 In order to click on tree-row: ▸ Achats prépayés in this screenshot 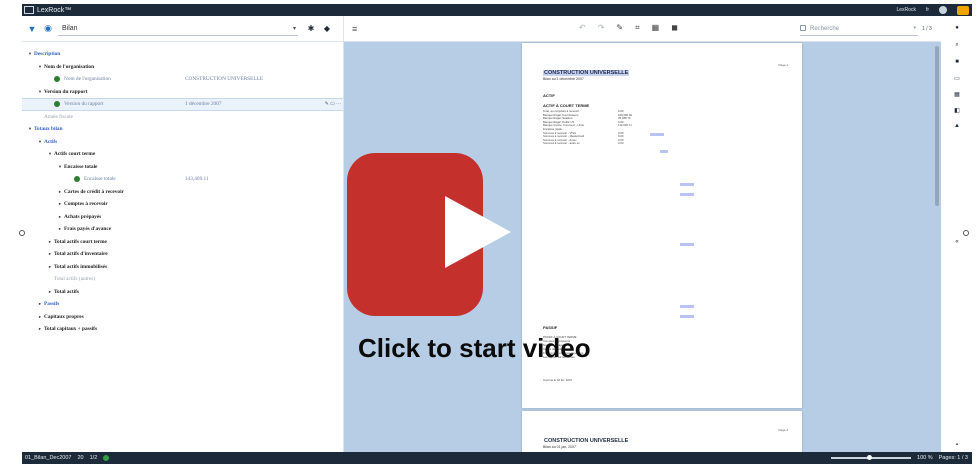, I will do `click(182, 217)`.